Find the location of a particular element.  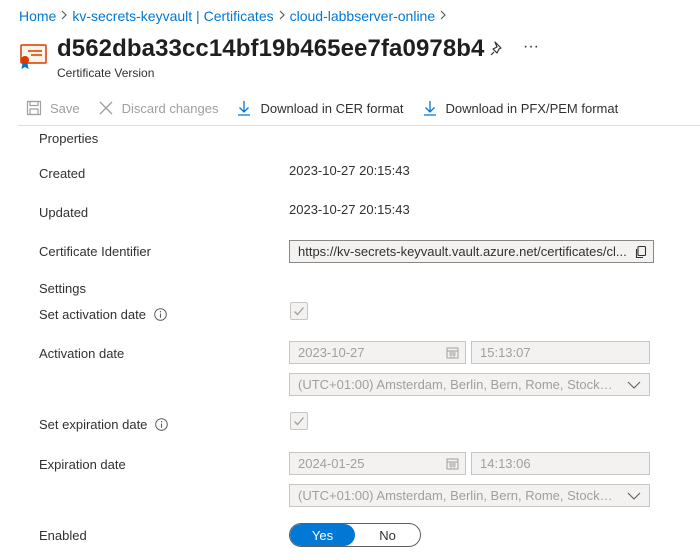

activation-time-input: 15:13:07 is located at coordinates (560, 352).